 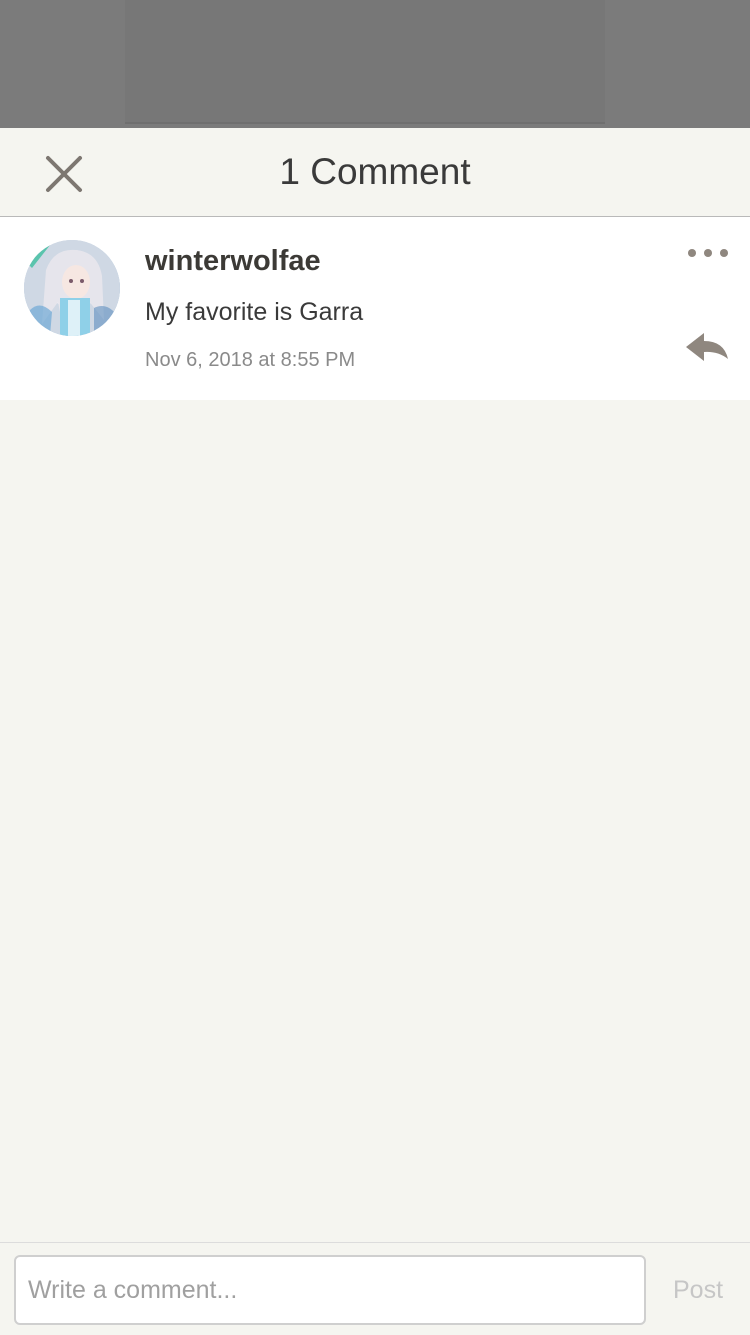 I want to click on more-dots-icon, so click(x=708, y=253).